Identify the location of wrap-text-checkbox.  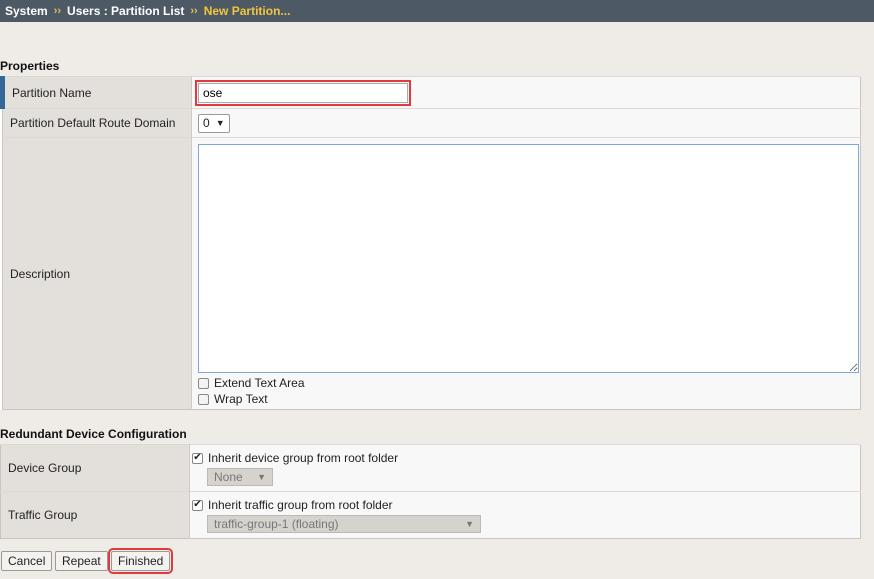
(203, 399).